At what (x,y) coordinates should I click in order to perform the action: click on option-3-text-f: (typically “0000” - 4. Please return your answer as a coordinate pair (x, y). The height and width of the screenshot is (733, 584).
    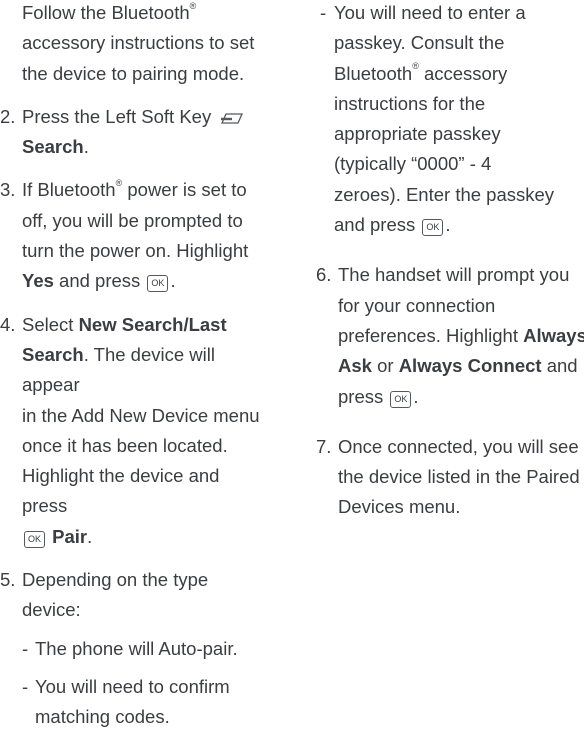
    Looking at the image, I should click on (413, 164).